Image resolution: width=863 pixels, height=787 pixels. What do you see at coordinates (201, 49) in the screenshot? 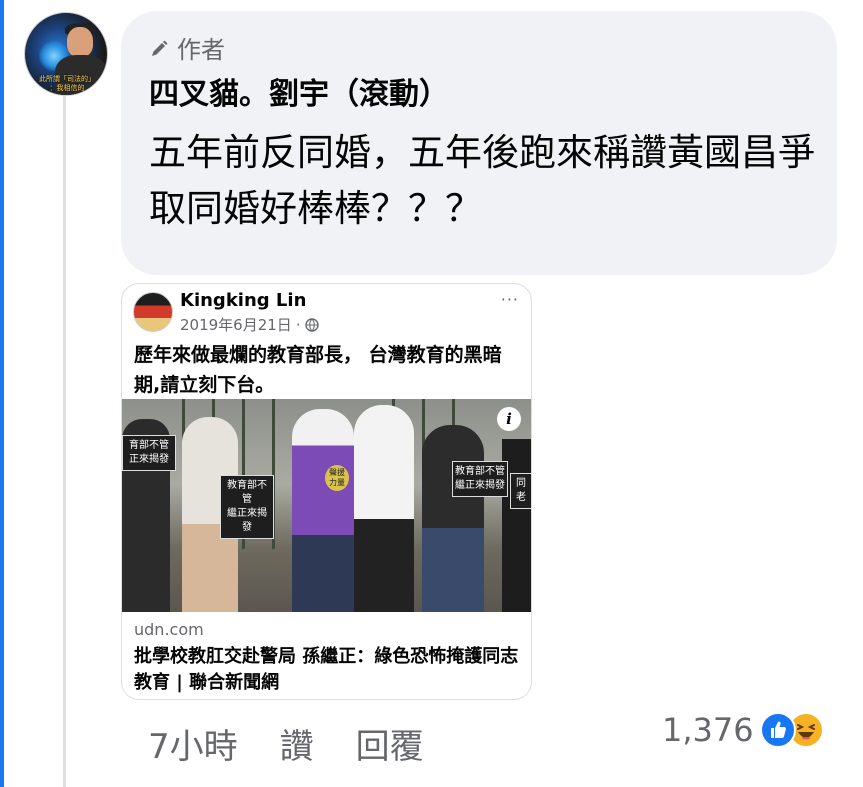
I see `author-badge-label: 作者` at bounding box center [201, 49].